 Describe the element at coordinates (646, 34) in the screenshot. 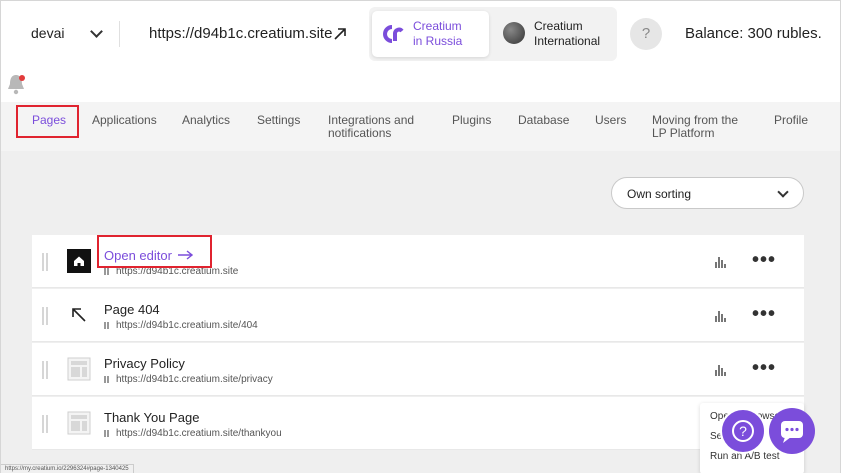

I see `help-button: ?` at that location.